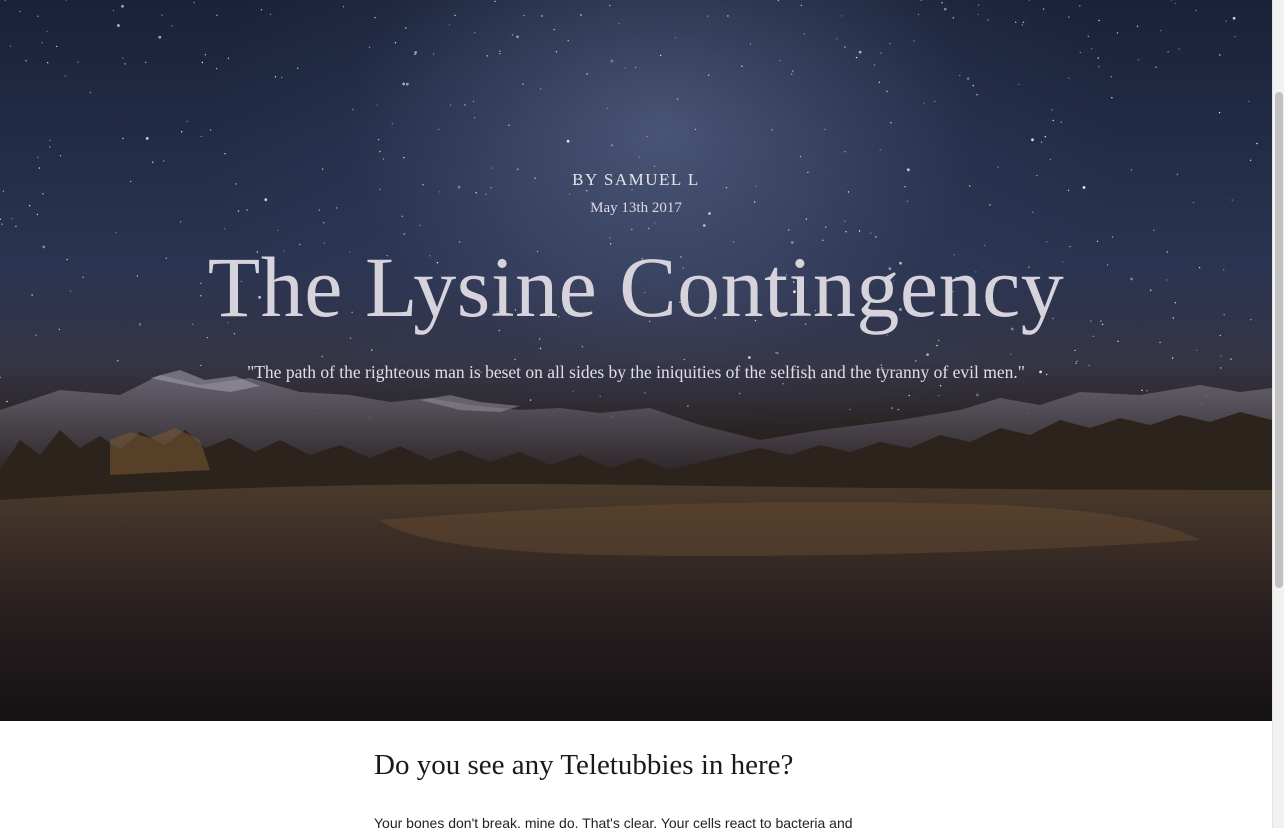 Image resolution: width=1284 pixels, height=828 pixels. I want to click on publish-date: May 13th 2017, so click(636, 208).